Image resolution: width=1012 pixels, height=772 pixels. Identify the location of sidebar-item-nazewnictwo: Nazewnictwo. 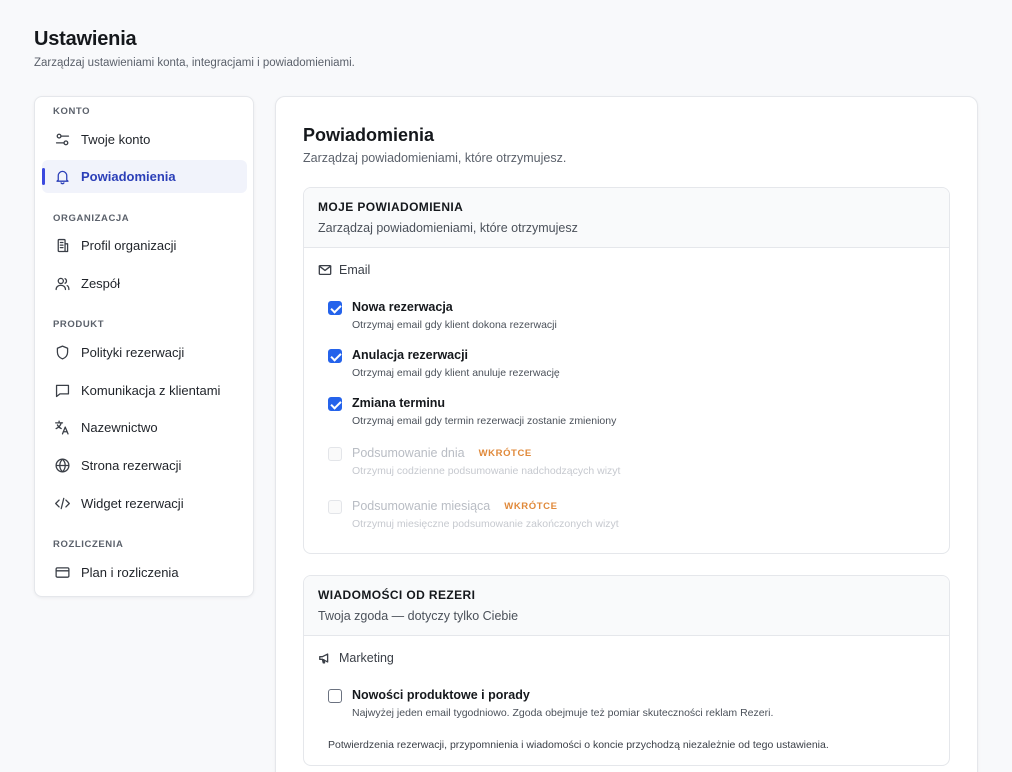
(144, 427).